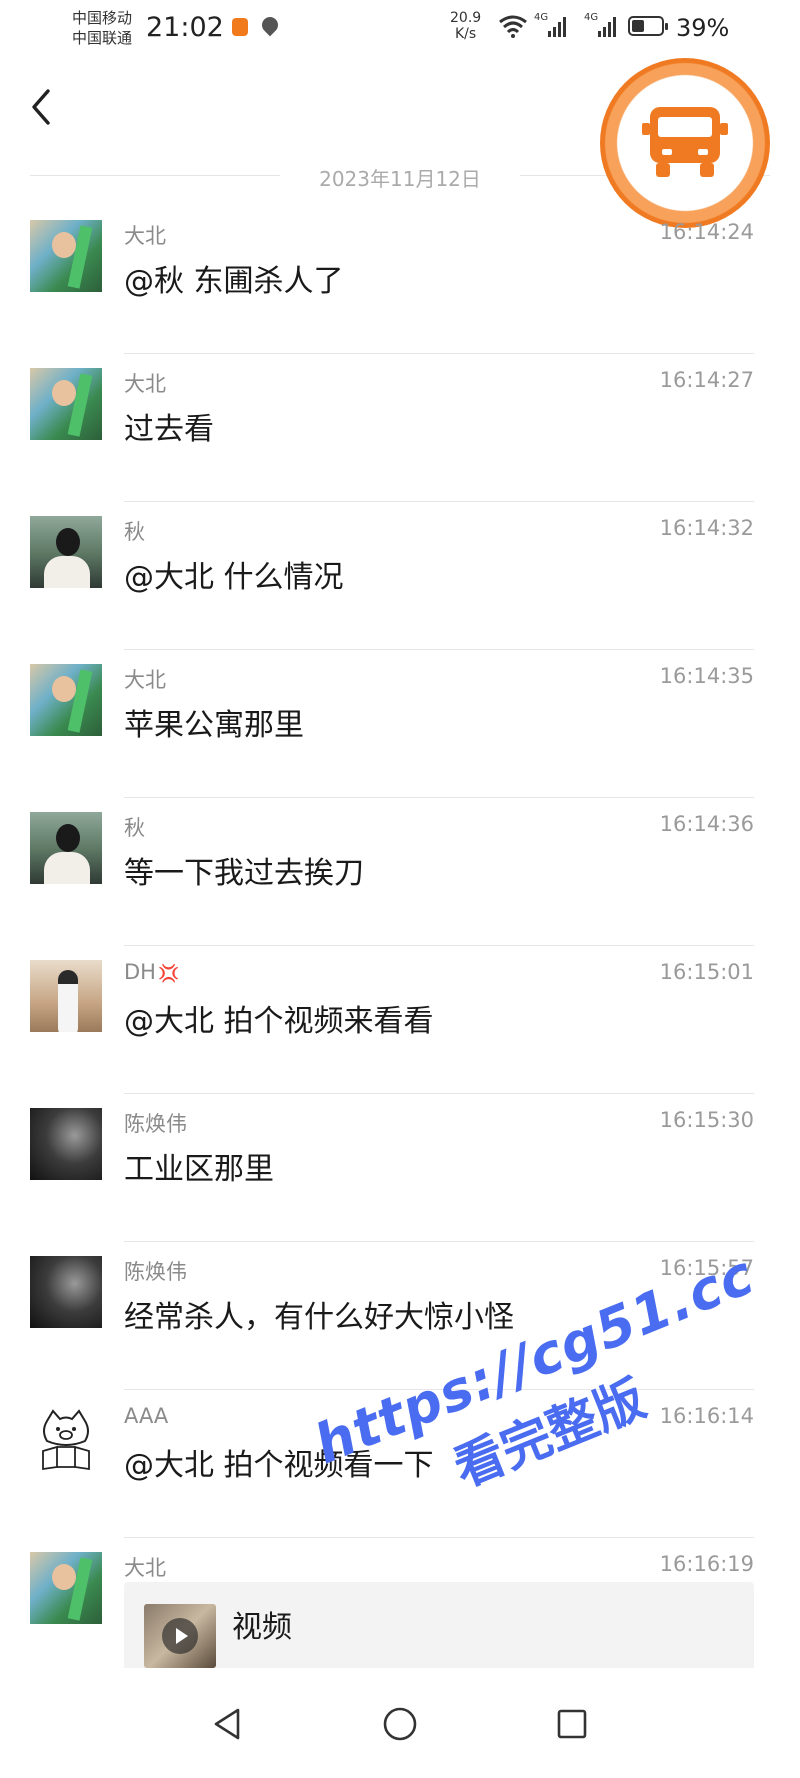 This screenshot has height=1778, width=800. I want to click on network-speed-unit: K/s, so click(465, 34).